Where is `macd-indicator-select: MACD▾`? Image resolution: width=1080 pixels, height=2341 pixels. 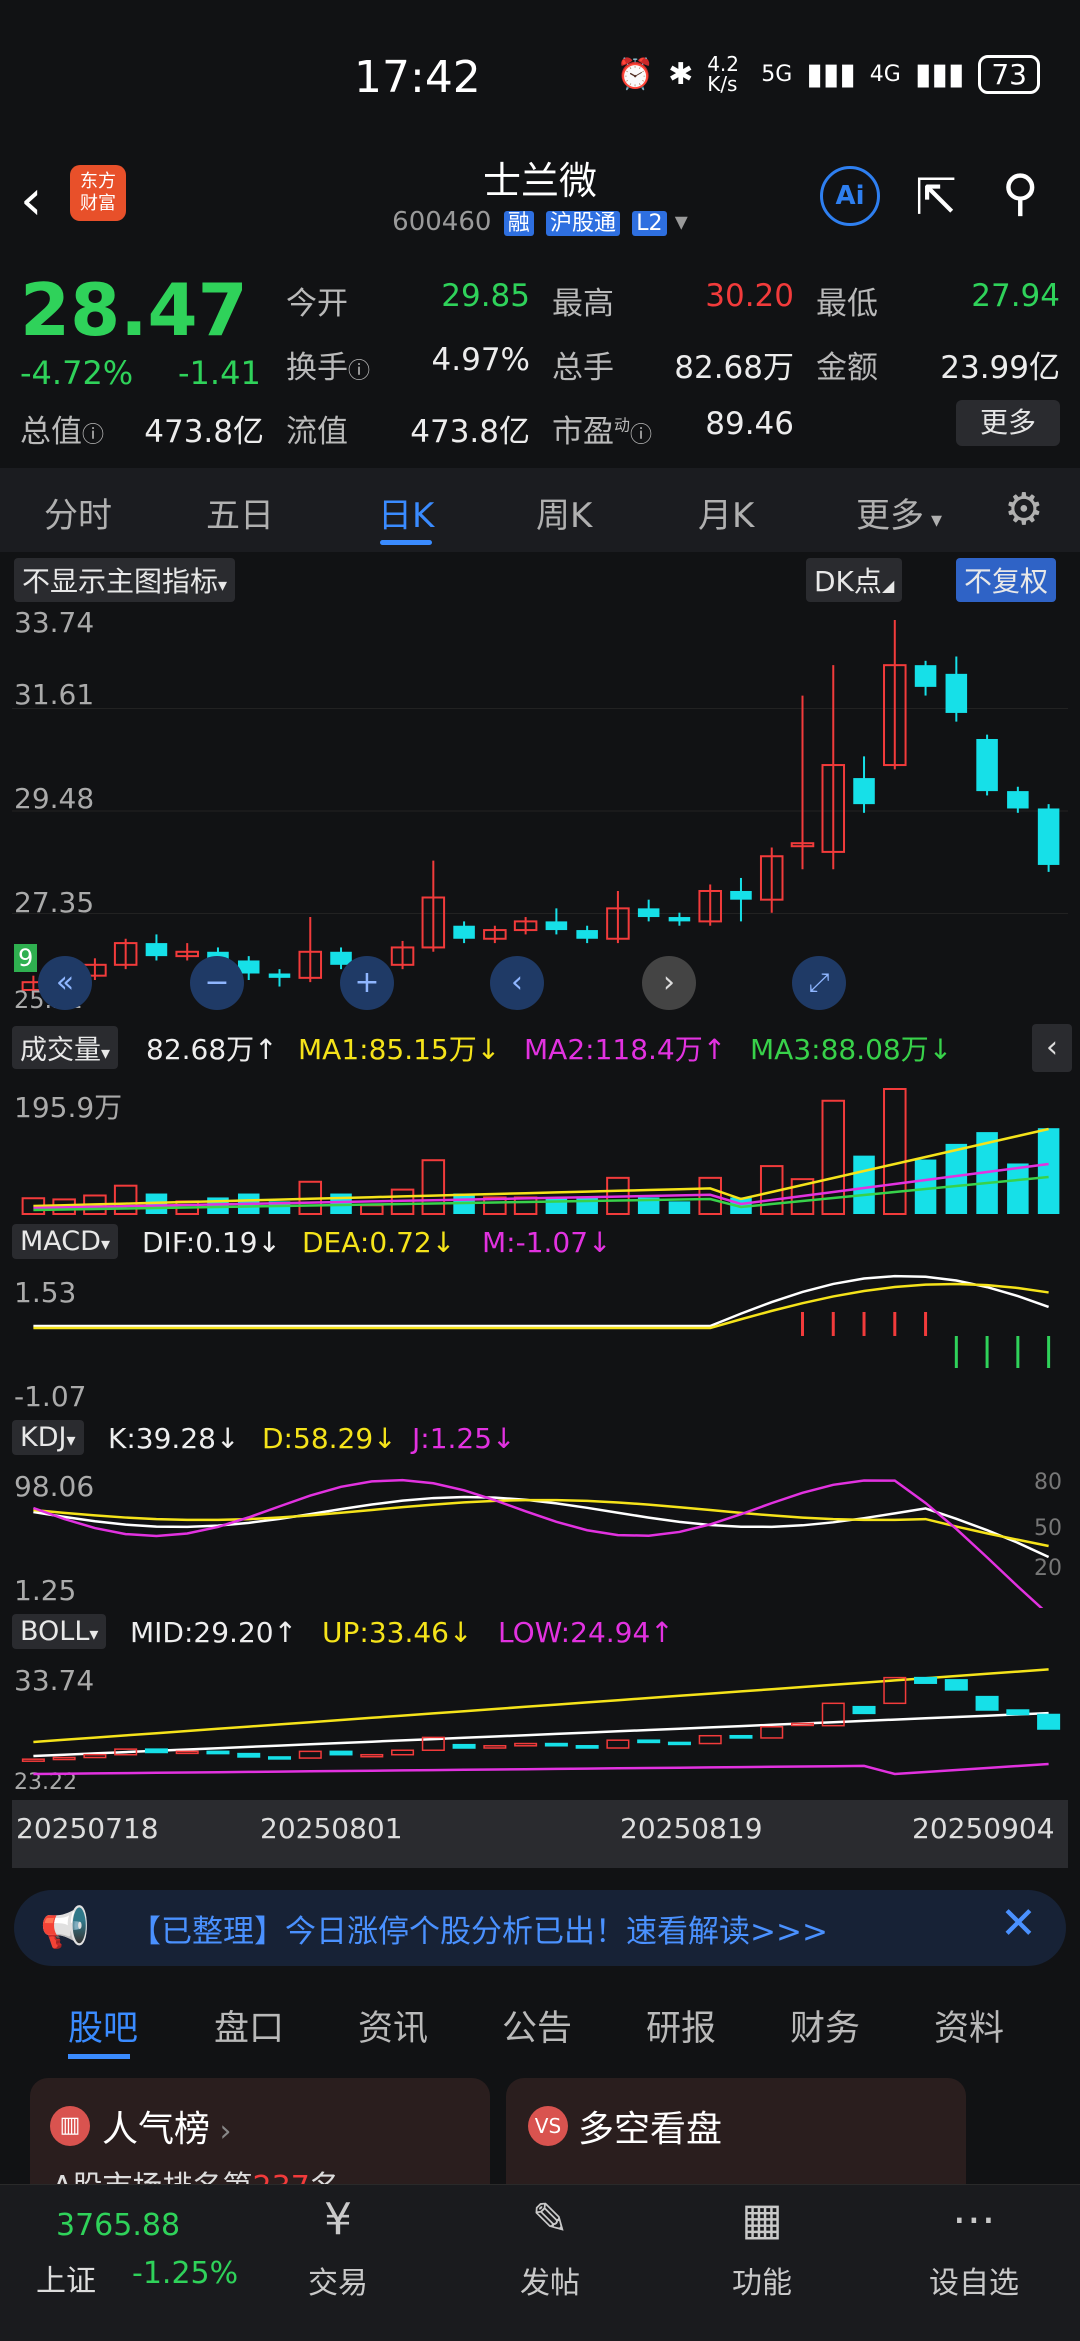 macd-indicator-select: MACD▾ is located at coordinates (65, 1241).